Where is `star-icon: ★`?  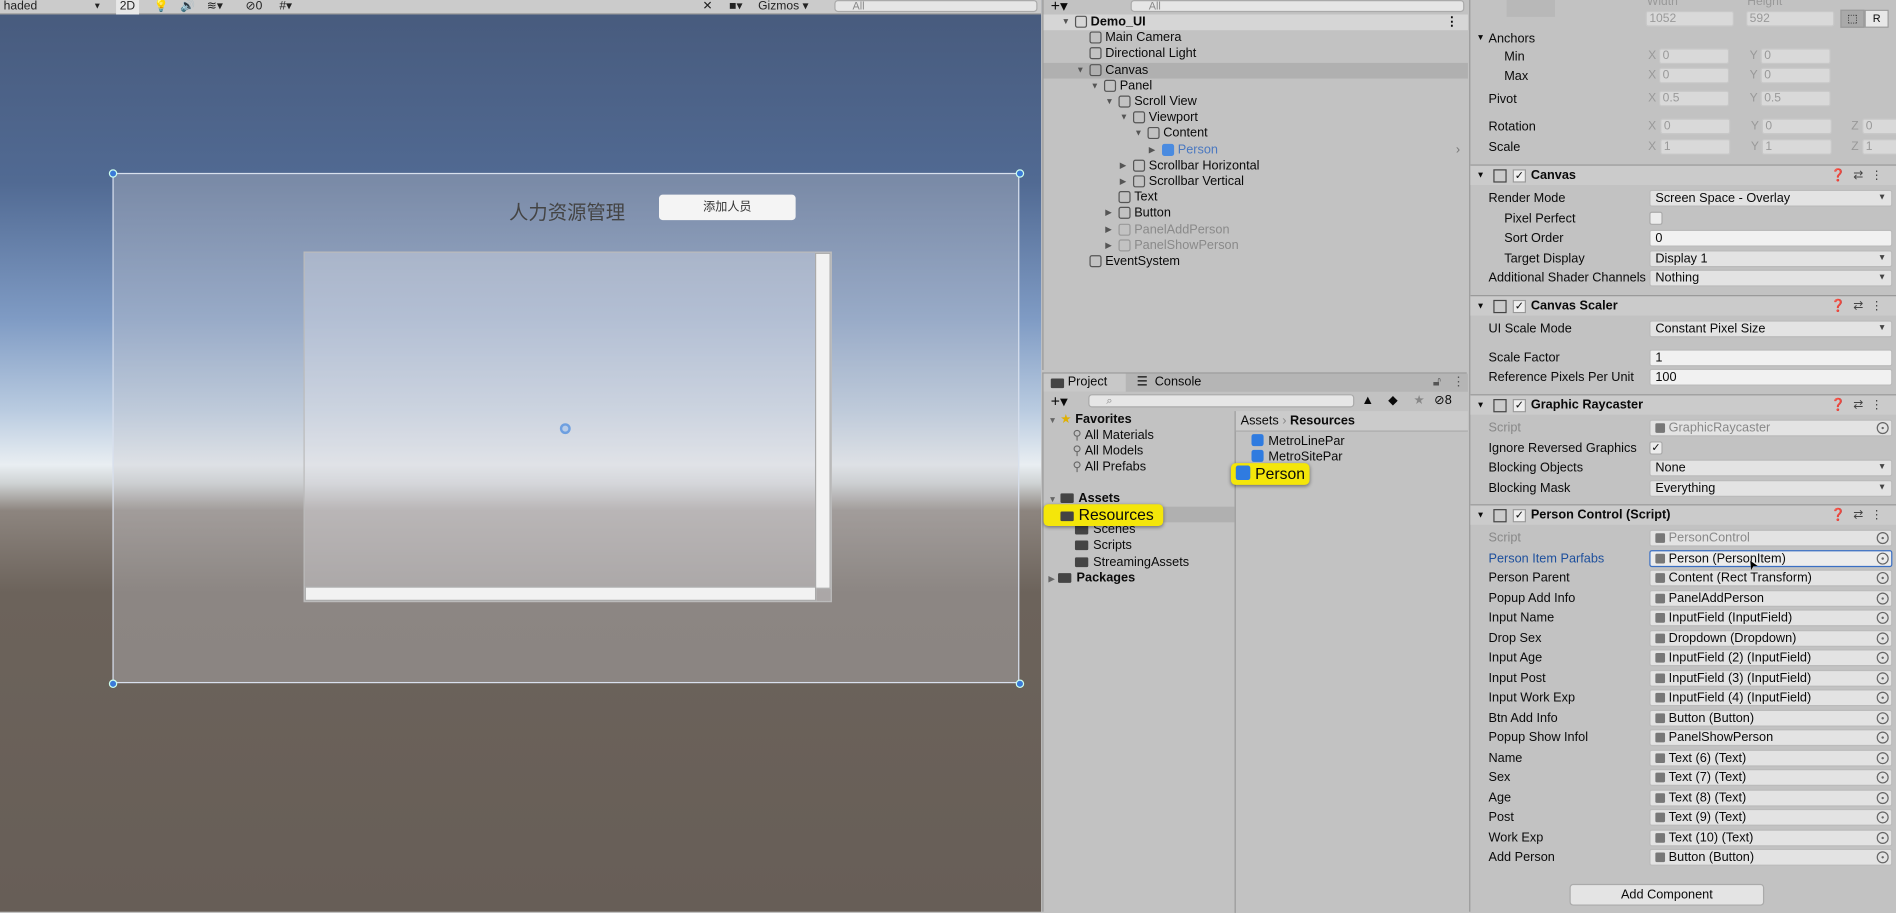 star-icon: ★ is located at coordinates (1419, 400).